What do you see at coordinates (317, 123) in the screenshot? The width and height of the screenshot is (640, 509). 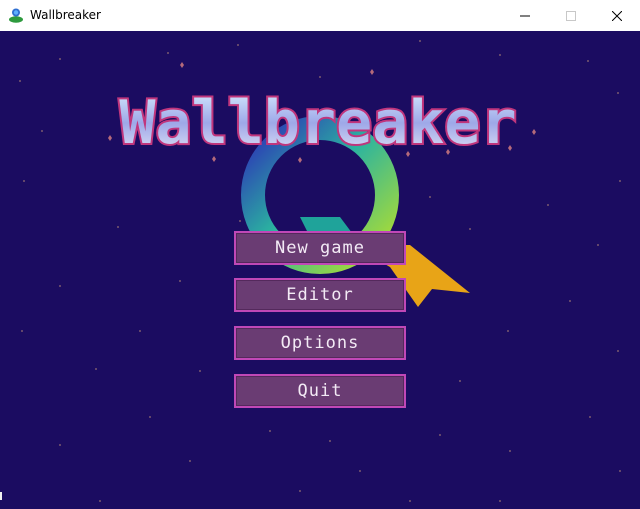 I see `logo-title: Wallbreaker` at bounding box center [317, 123].